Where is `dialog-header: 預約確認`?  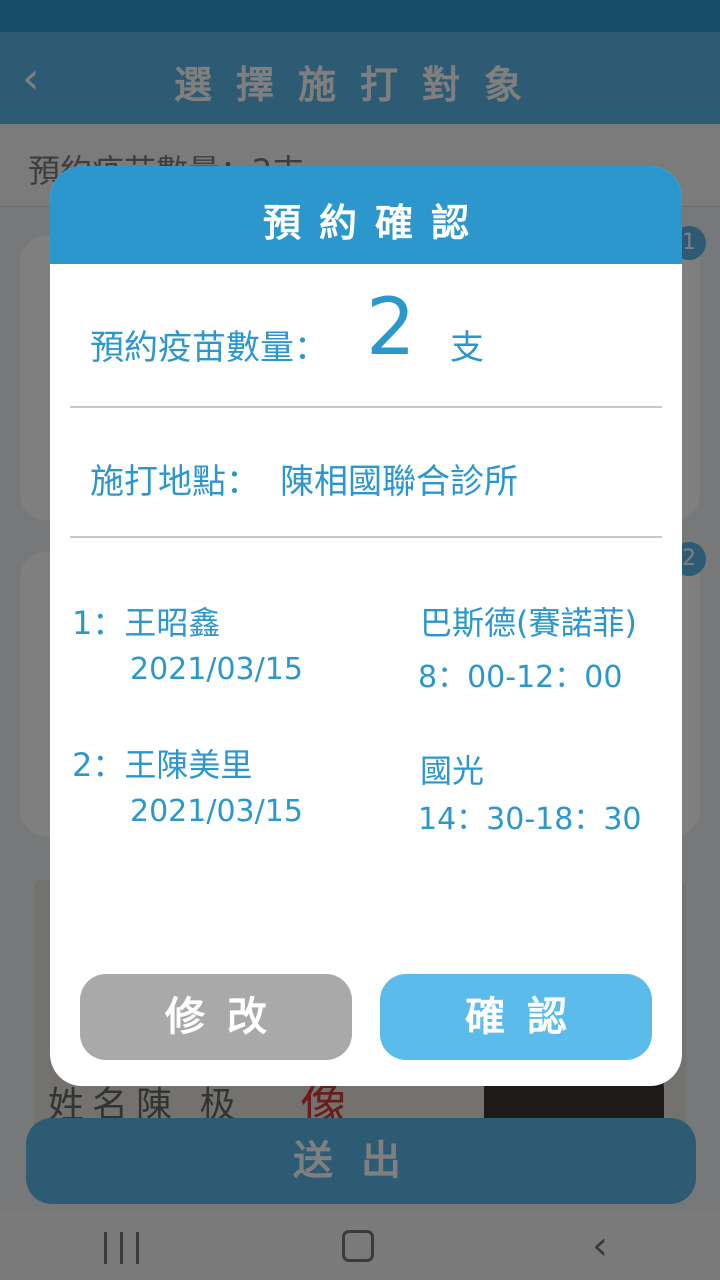 dialog-header: 預約確認 is located at coordinates (366, 215).